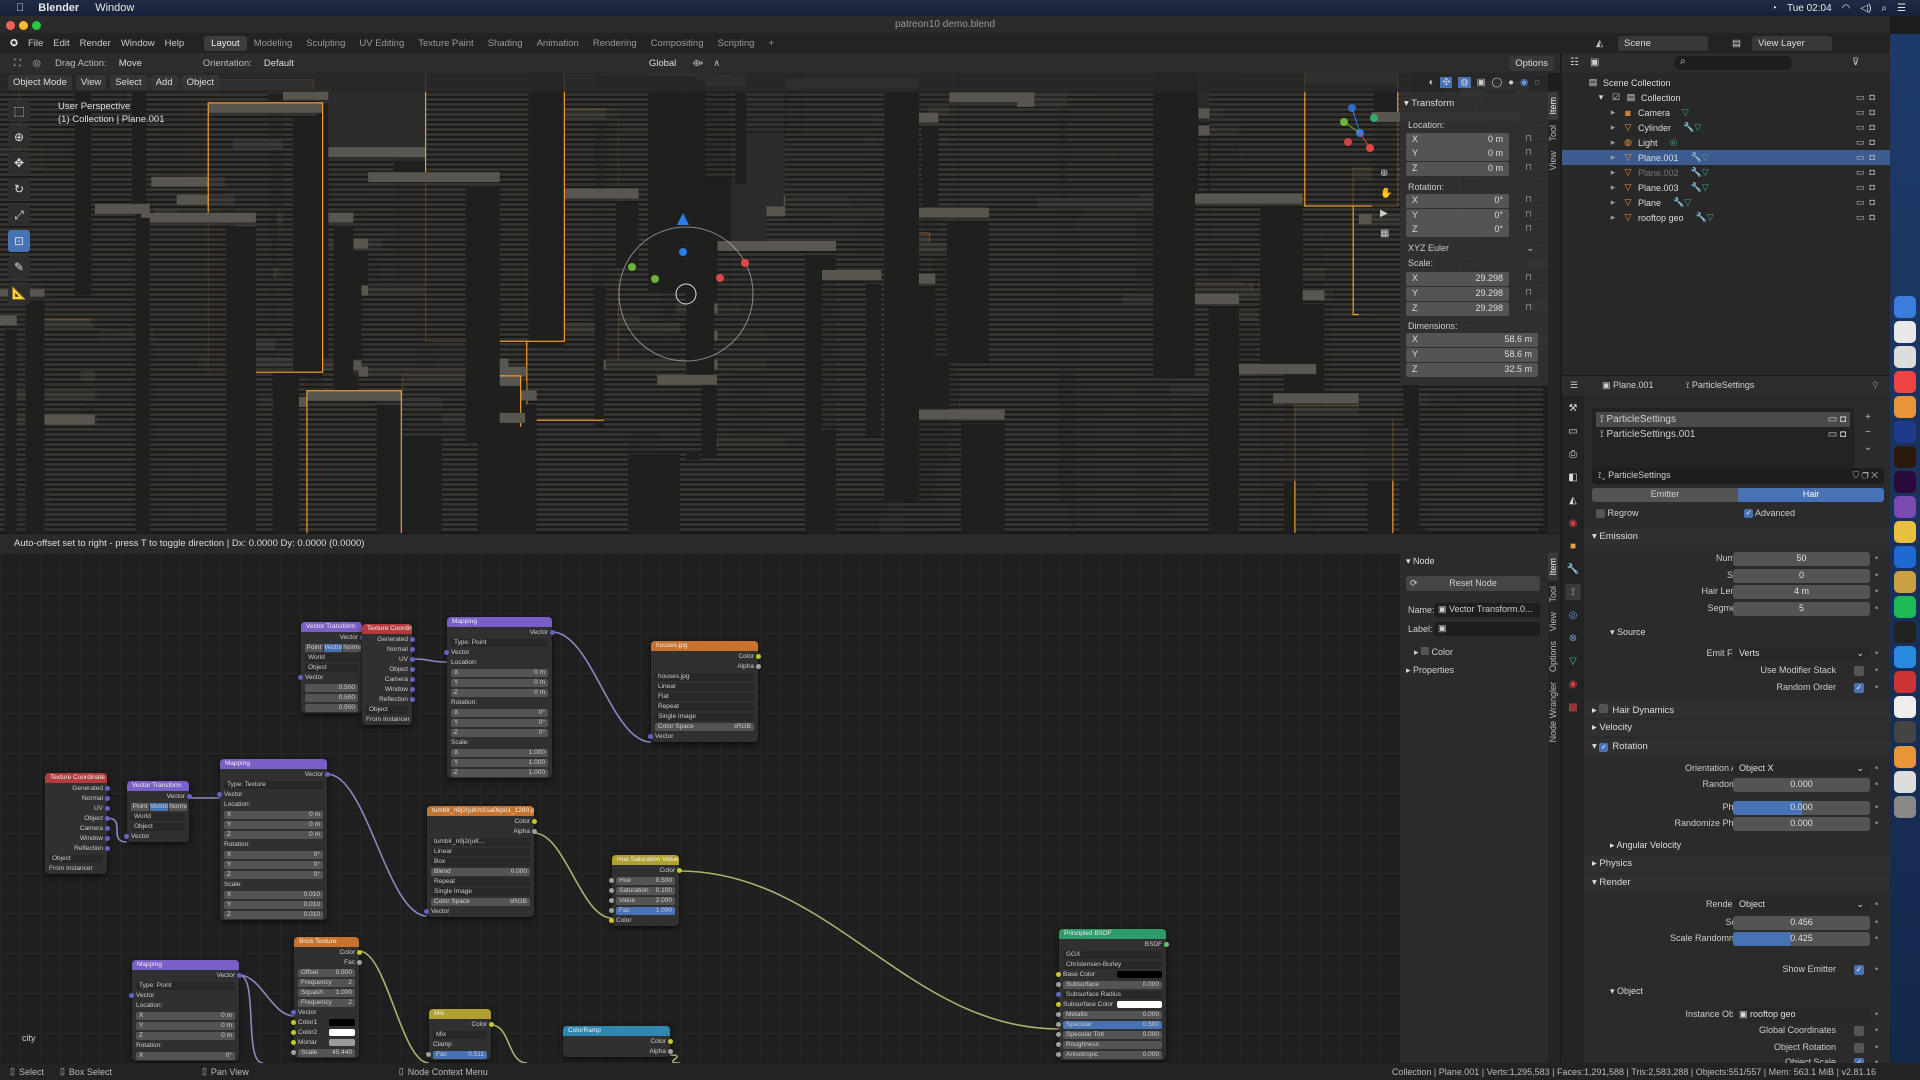 This screenshot has height=1080, width=1920. Describe the element at coordinates (273, 904) in the screenshot. I see `node-socket-row: Y 0.010` at that location.